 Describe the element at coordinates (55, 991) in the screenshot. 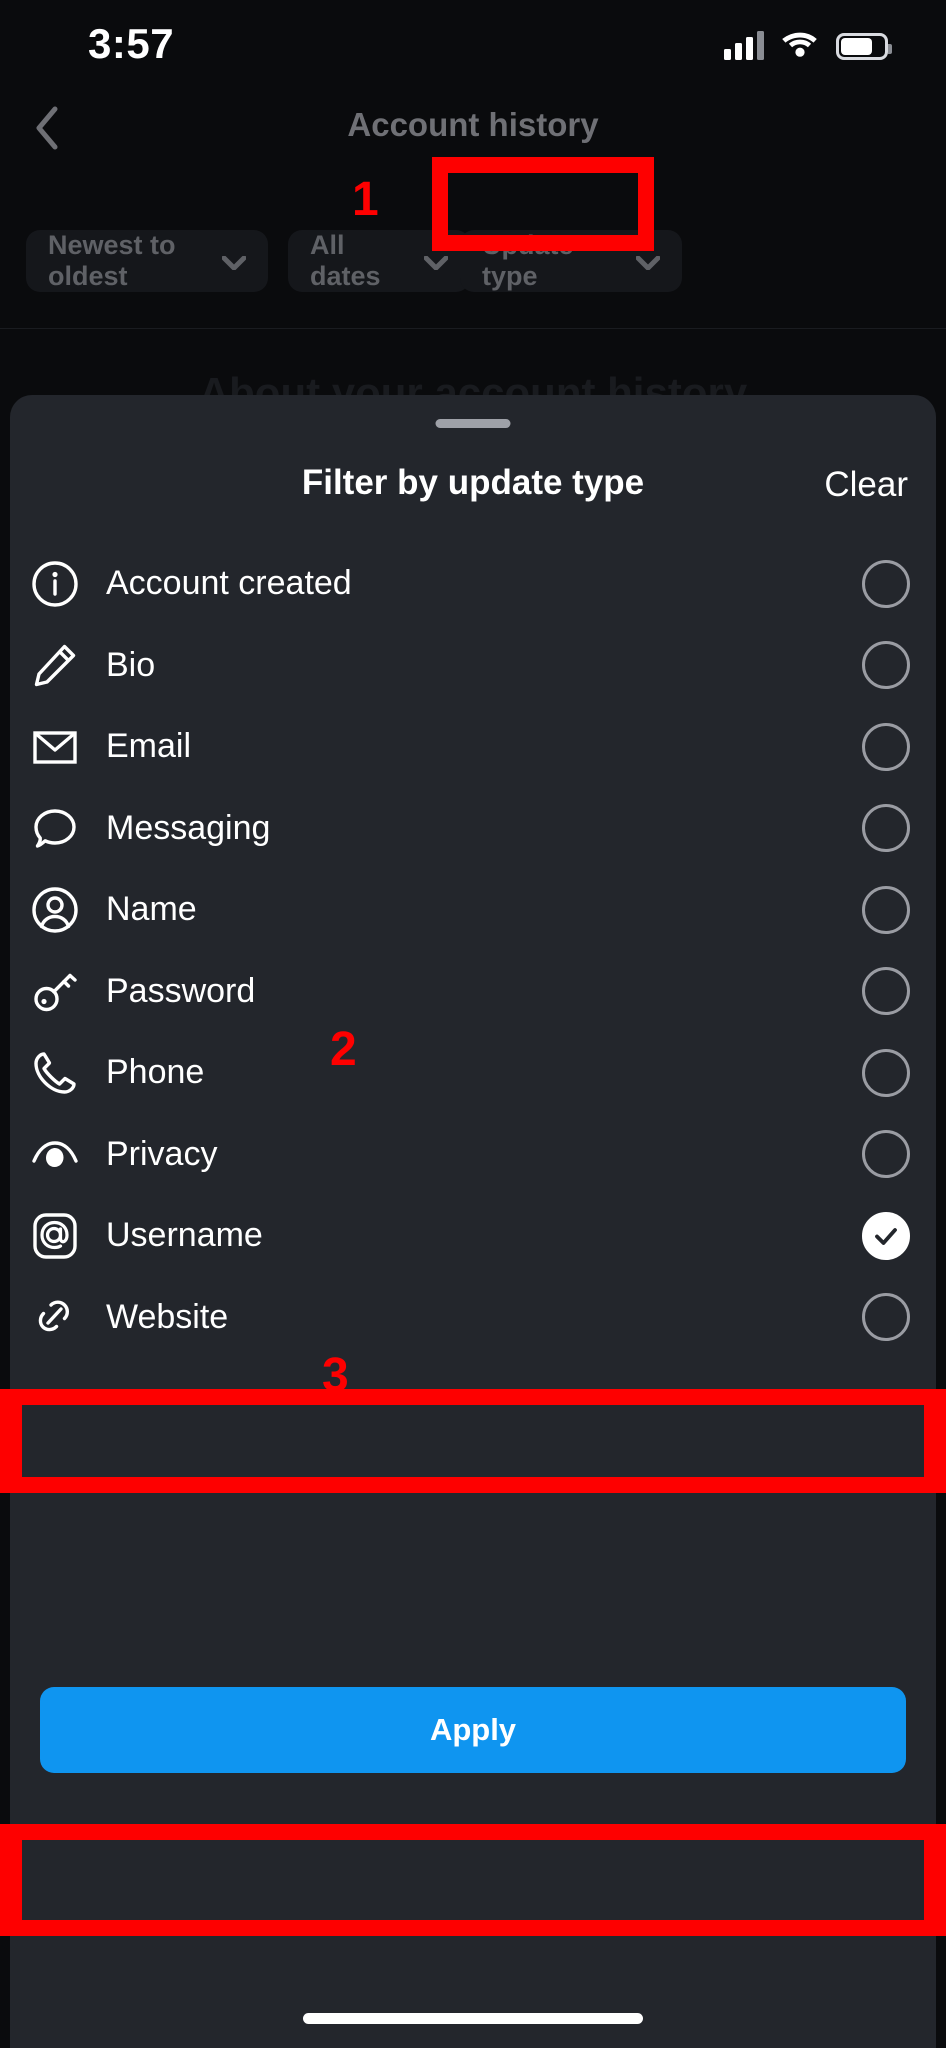

I see `key-icon` at that location.